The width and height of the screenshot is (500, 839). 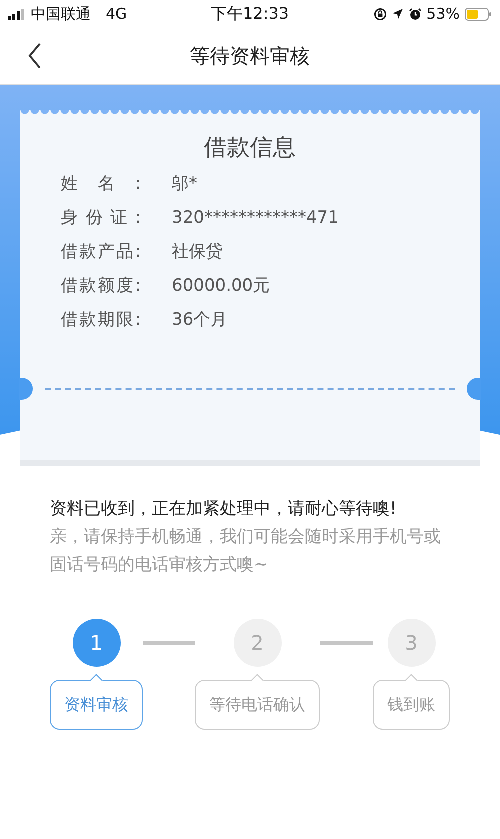 I want to click on battery-icon, so click(x=478, y=14).